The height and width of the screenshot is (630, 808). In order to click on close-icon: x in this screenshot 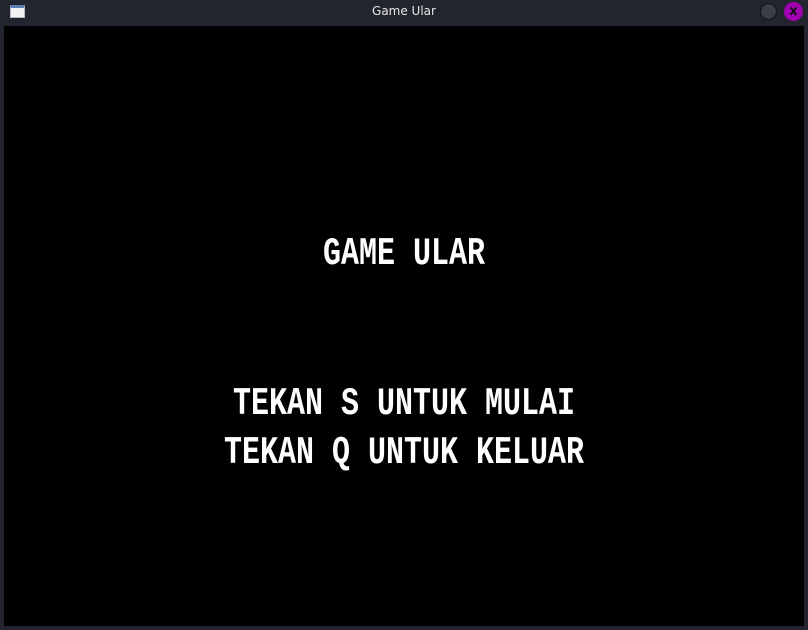, I will do `click(793, 11)`.